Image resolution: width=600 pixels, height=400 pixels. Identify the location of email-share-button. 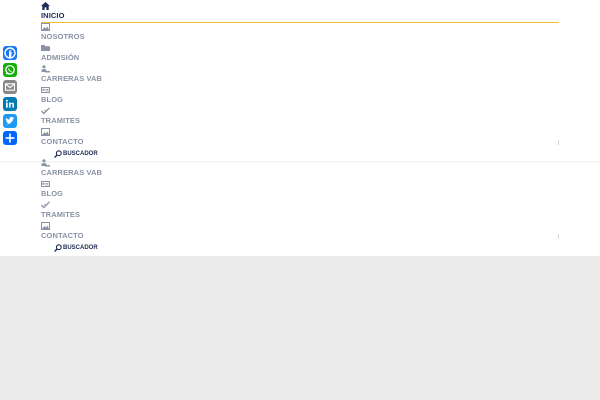
(10, 87).